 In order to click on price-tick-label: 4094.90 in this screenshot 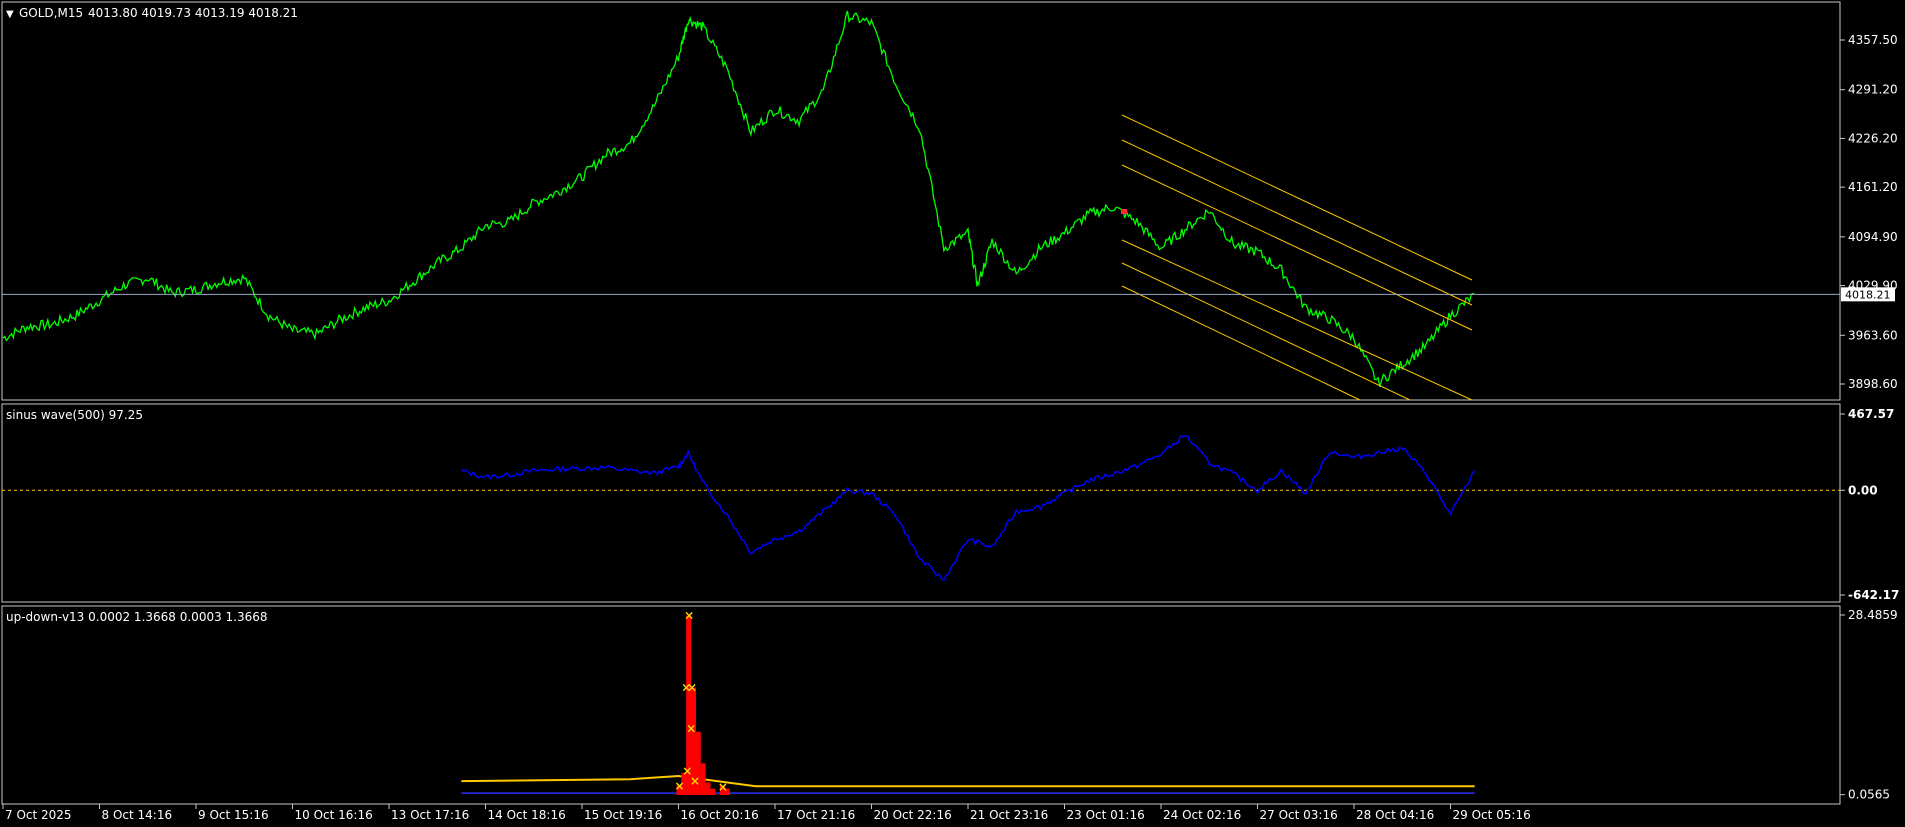, I will do `click(1873, 237)`.